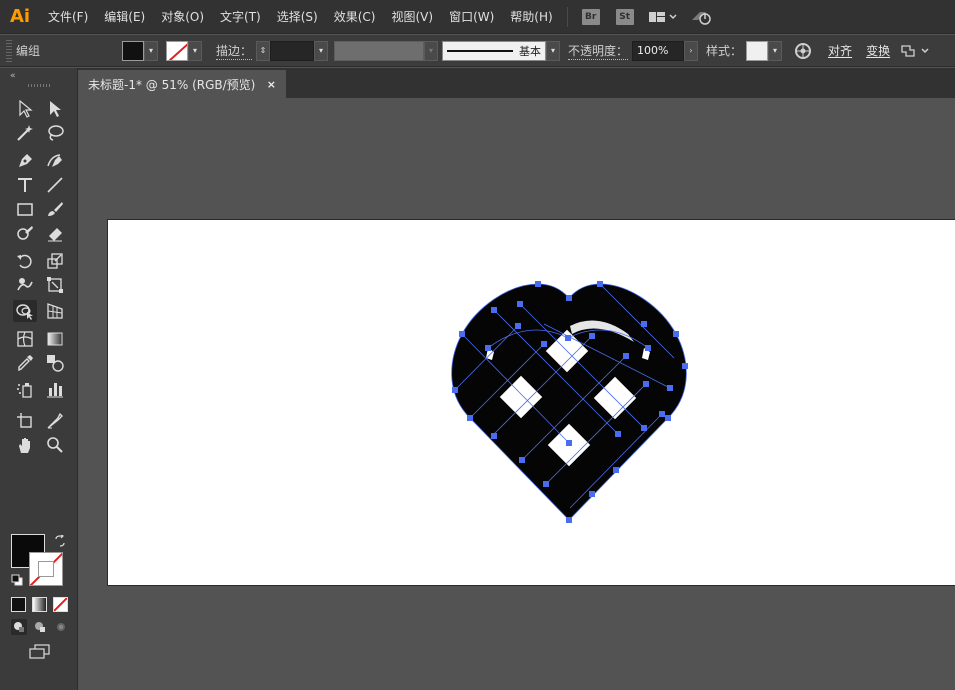 Image resolution: width=955 pixels, height=690 pixels. I want to click on column-graph-tool, so click(55, 389).